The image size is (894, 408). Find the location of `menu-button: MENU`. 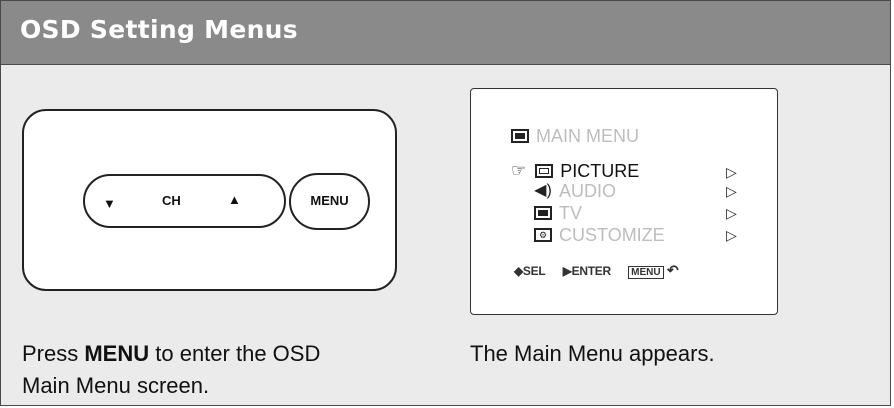

menu-button: MENU is located at coordinates (329, 201).